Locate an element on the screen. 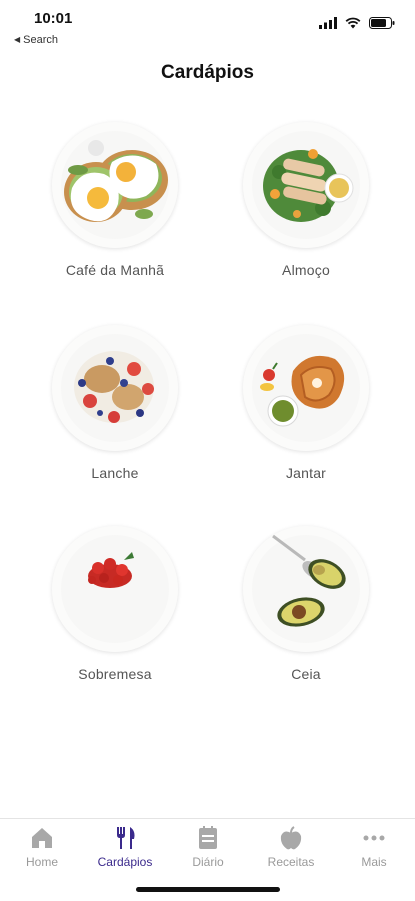  tab-label: Home is located at coordinates (41, 862).